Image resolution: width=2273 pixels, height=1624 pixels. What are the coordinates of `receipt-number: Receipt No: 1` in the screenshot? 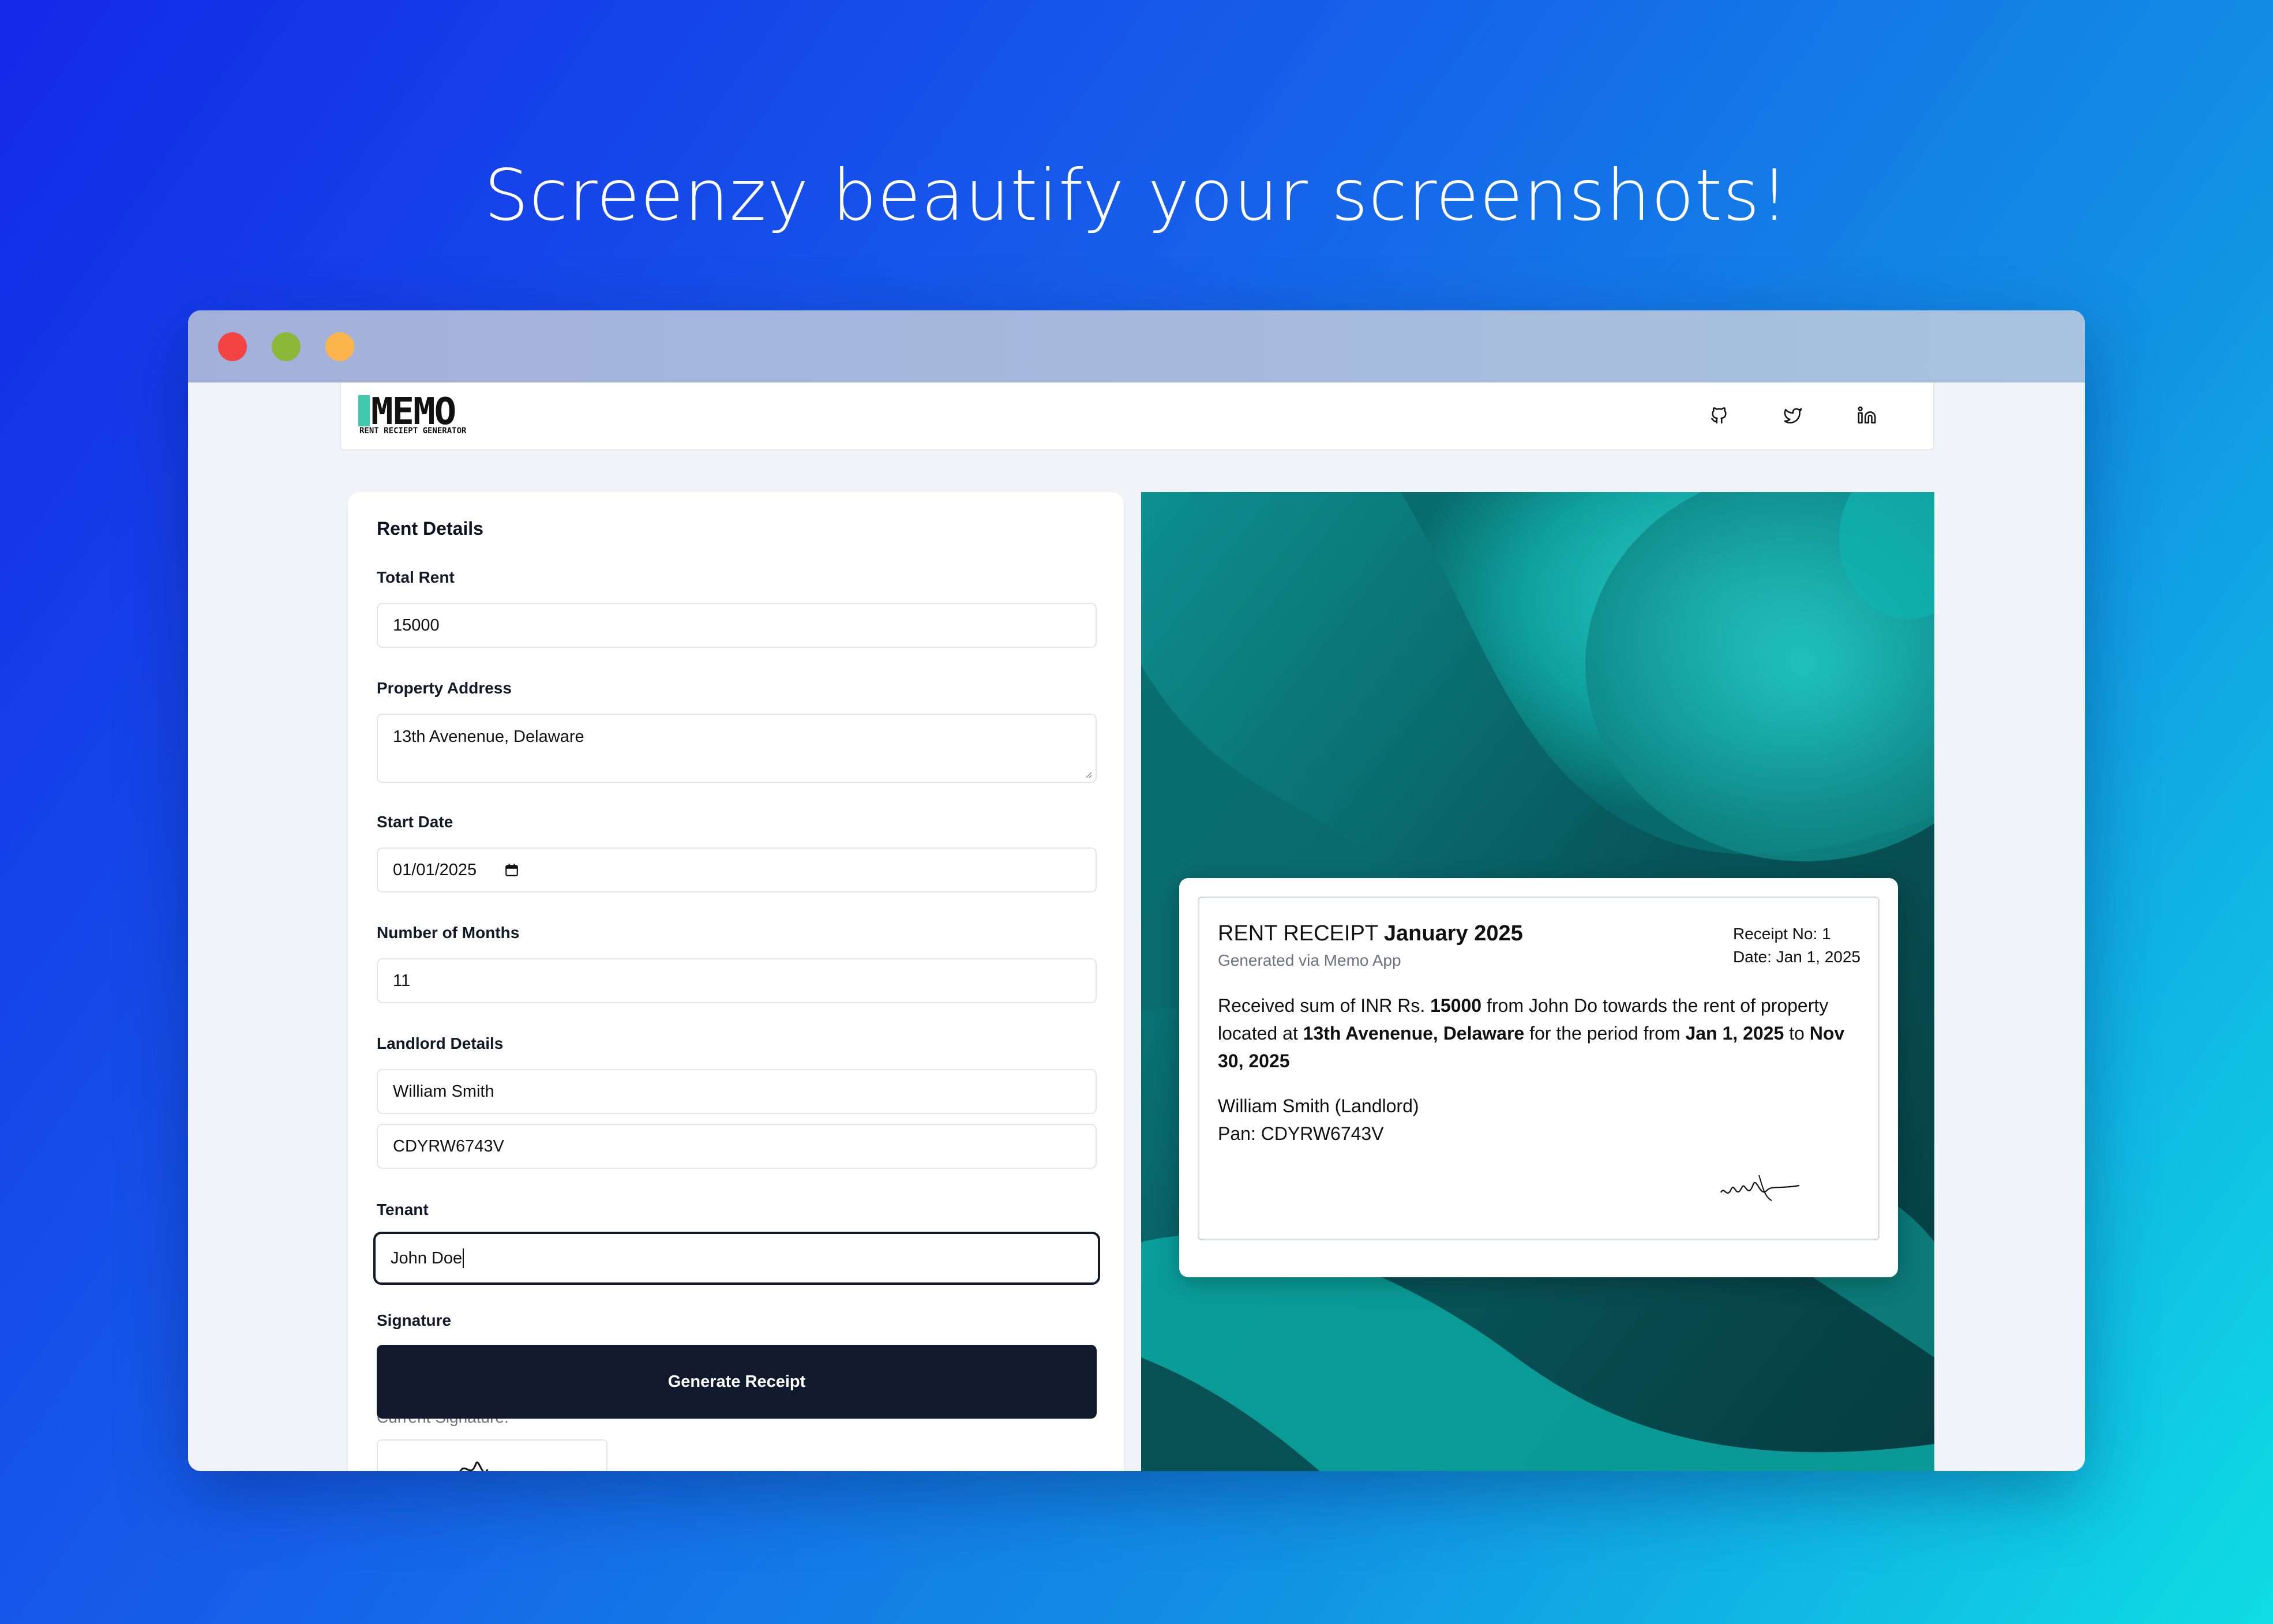 It's located at (1782, 934).